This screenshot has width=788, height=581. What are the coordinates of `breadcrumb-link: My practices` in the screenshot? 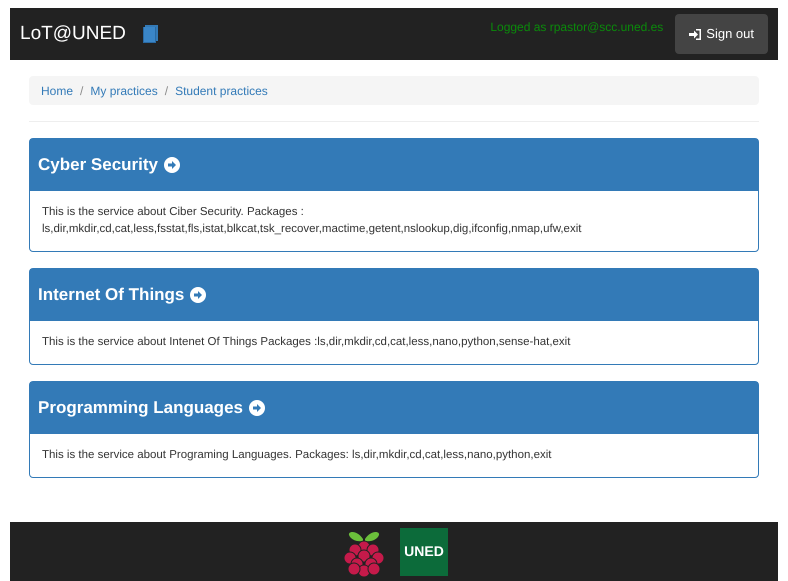 It's located at (124, 91).